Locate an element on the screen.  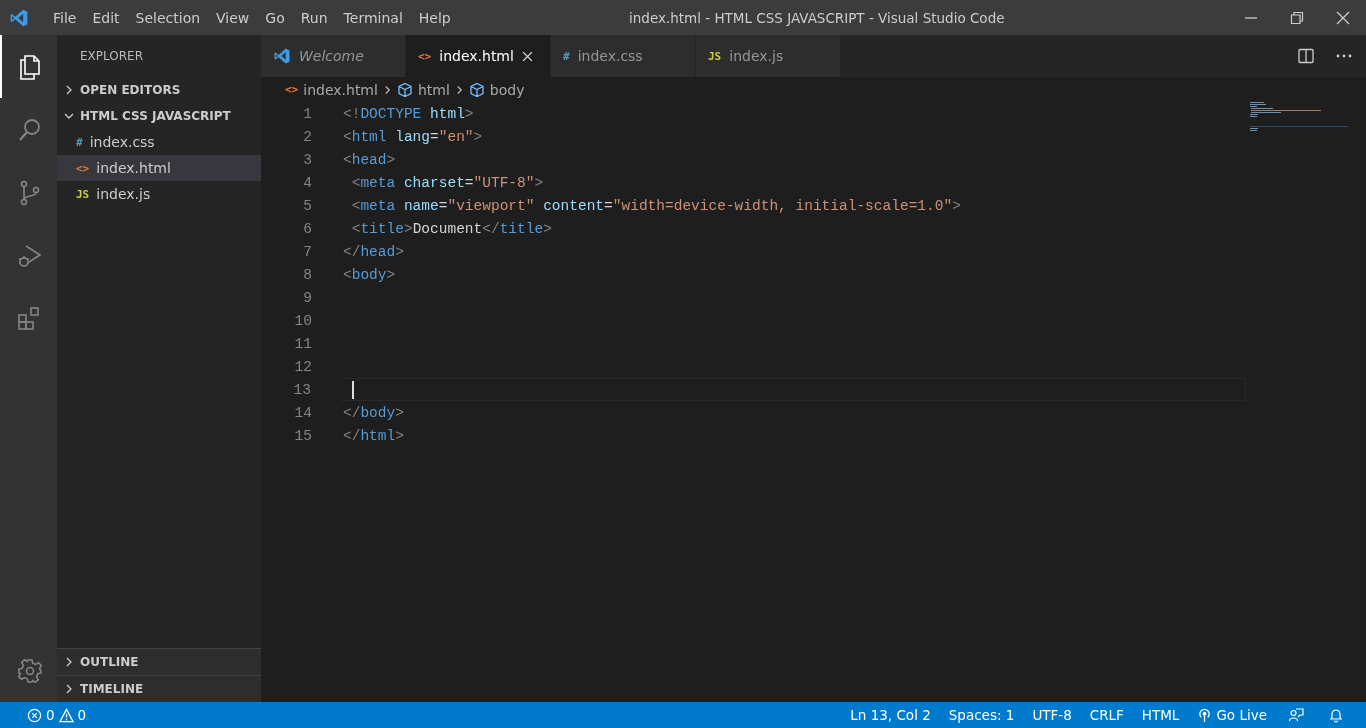
status-item: CRLF is located at coordinates (1106, 715).